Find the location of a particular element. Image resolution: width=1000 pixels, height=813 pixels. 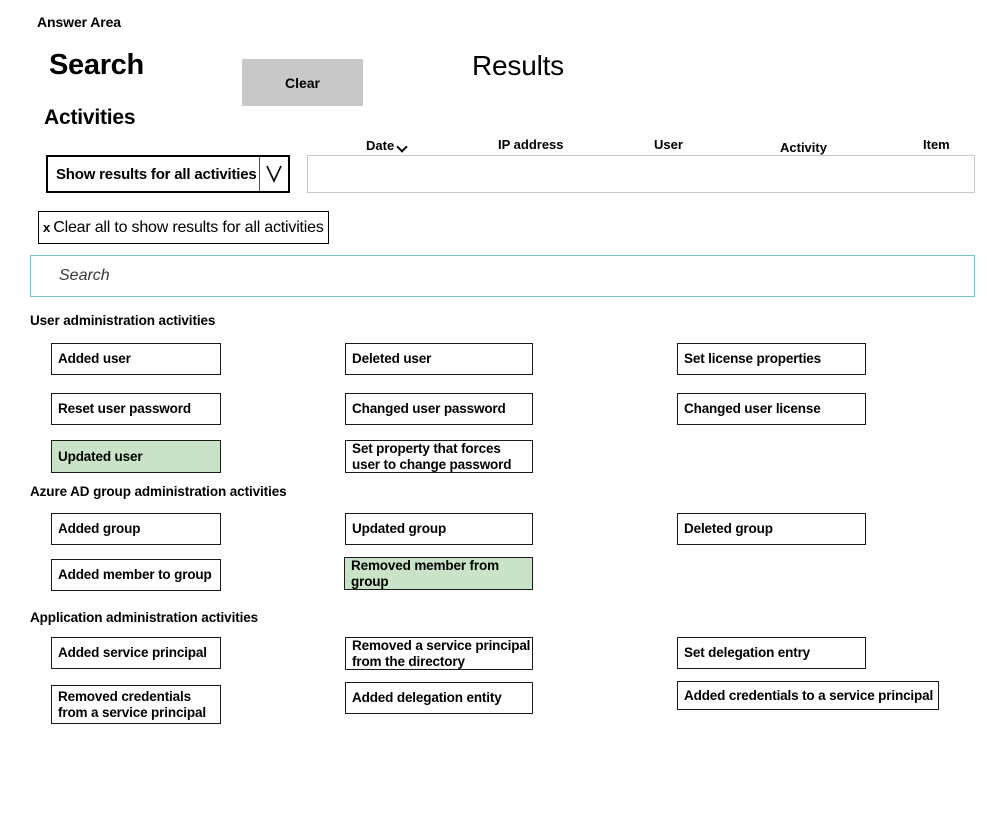

activity-option: Set delegation entry is located at coordinates (771, 653).